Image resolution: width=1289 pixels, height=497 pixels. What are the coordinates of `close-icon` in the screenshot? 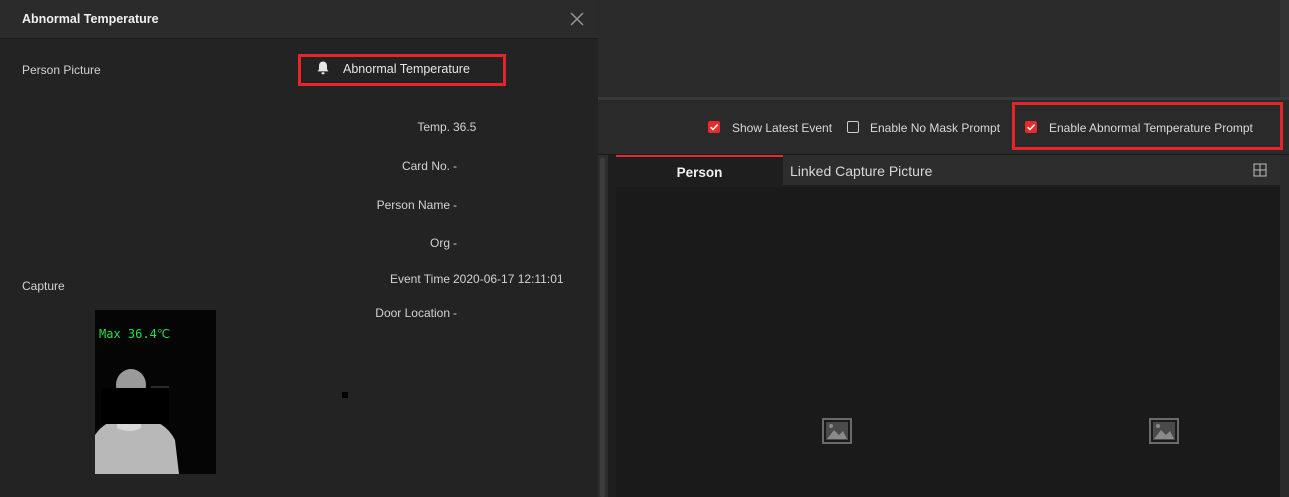 It's located at (577, 19).